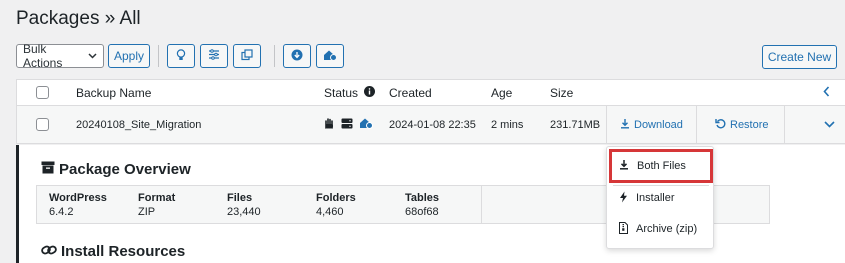  I want to click on archive-box-icon, so click(48, 169).